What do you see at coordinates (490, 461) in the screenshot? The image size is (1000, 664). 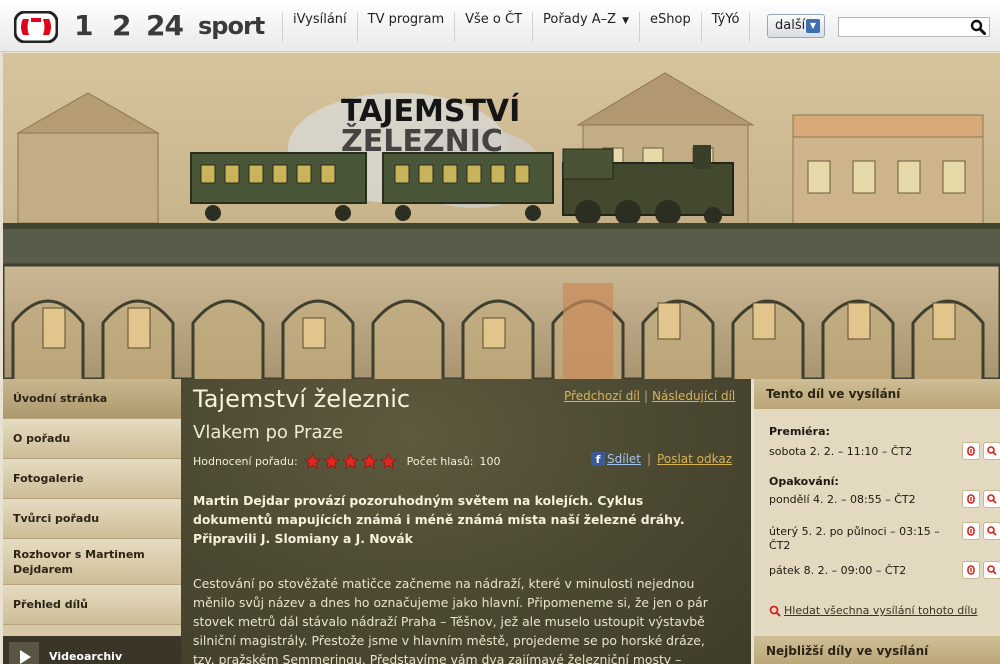 I see `votes-count: 100` at bounding box center [490, 461].